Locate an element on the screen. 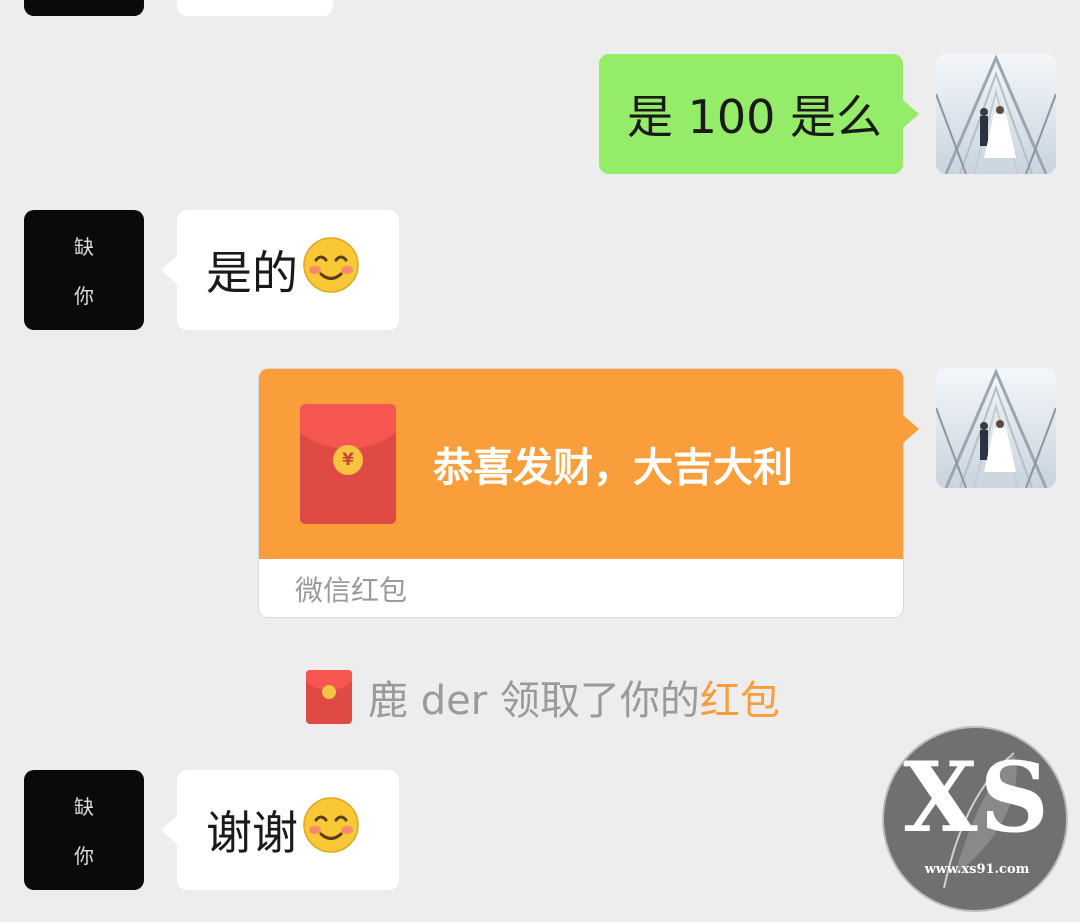 The width and height of the screenshot is (1080, 922). watermark-logo: XS www.xs91.com is located at coordinates (975, 819).